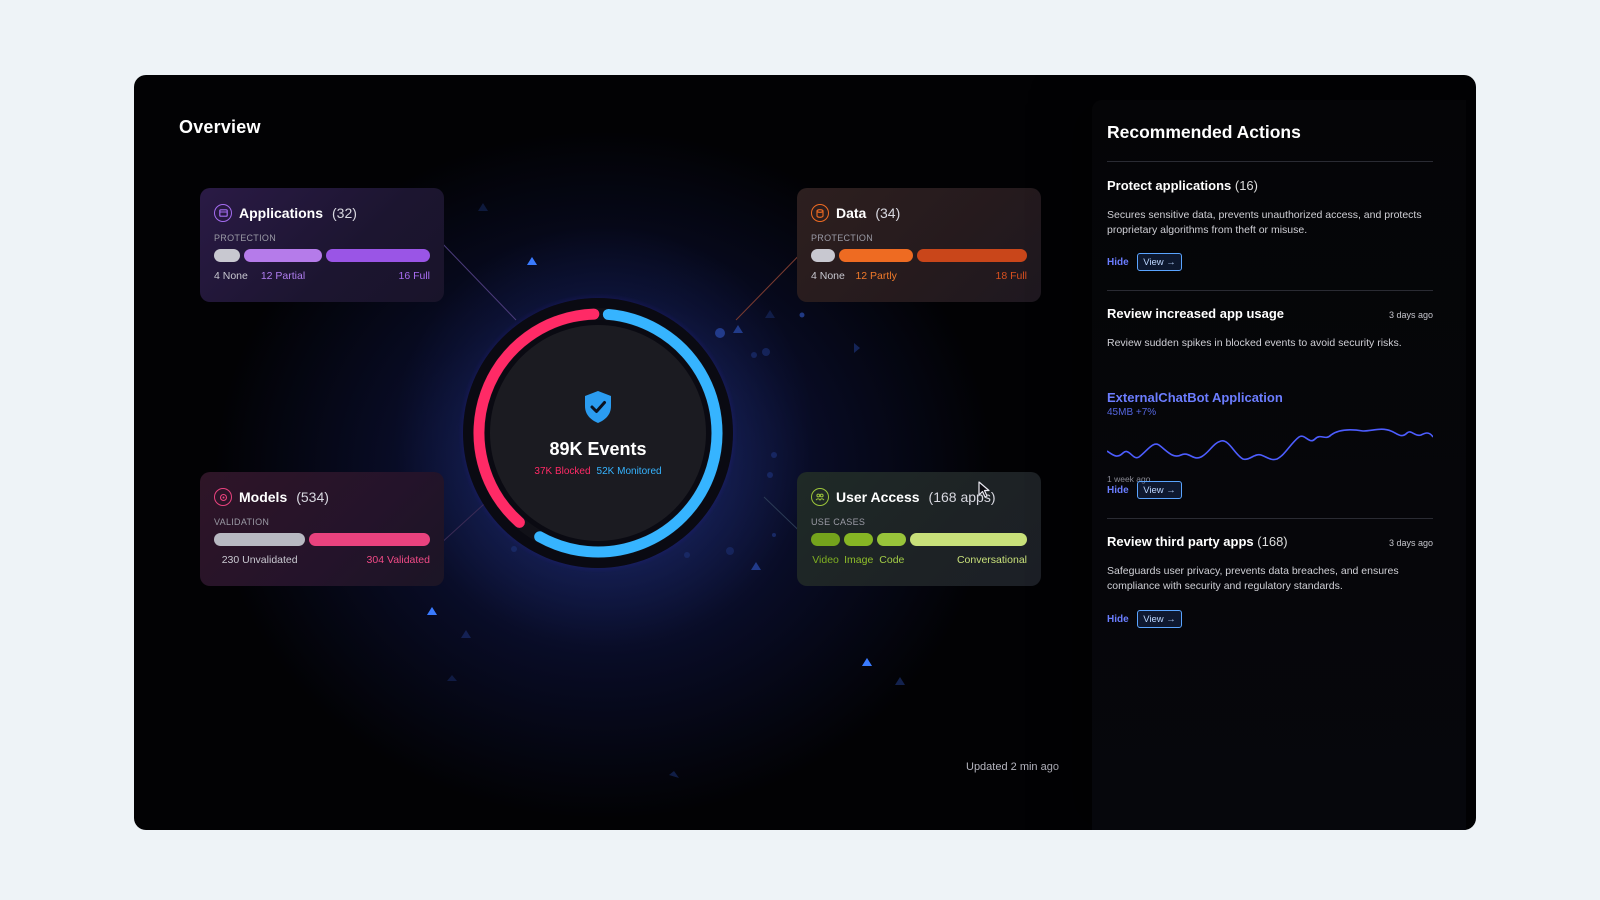 This screenshot has height=900, width=1600. What do you see at coordinates (398, 560) in the screenshot?
I see `legend-label: 304 Validated` at bounding box center [398, 560].